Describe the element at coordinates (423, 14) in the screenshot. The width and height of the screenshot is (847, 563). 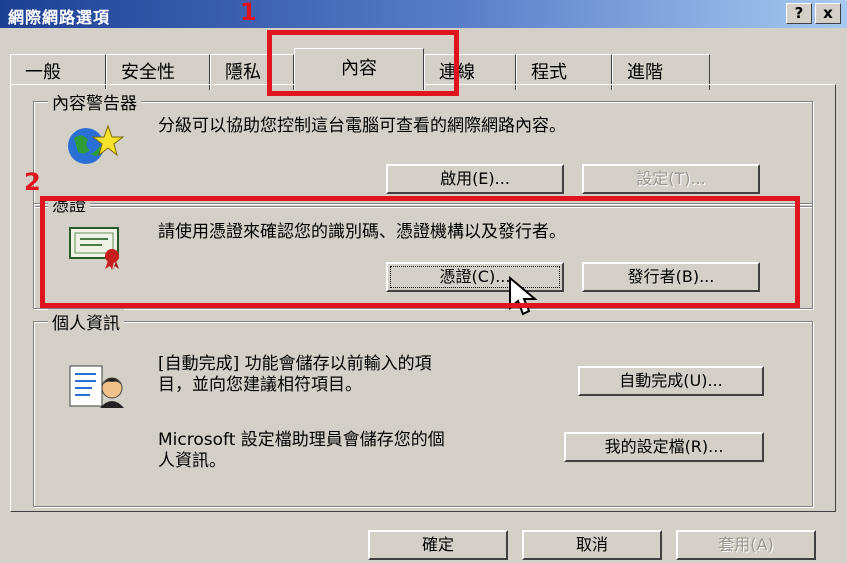
I see `title-bar: 網際網路選項 ? x` at that location.